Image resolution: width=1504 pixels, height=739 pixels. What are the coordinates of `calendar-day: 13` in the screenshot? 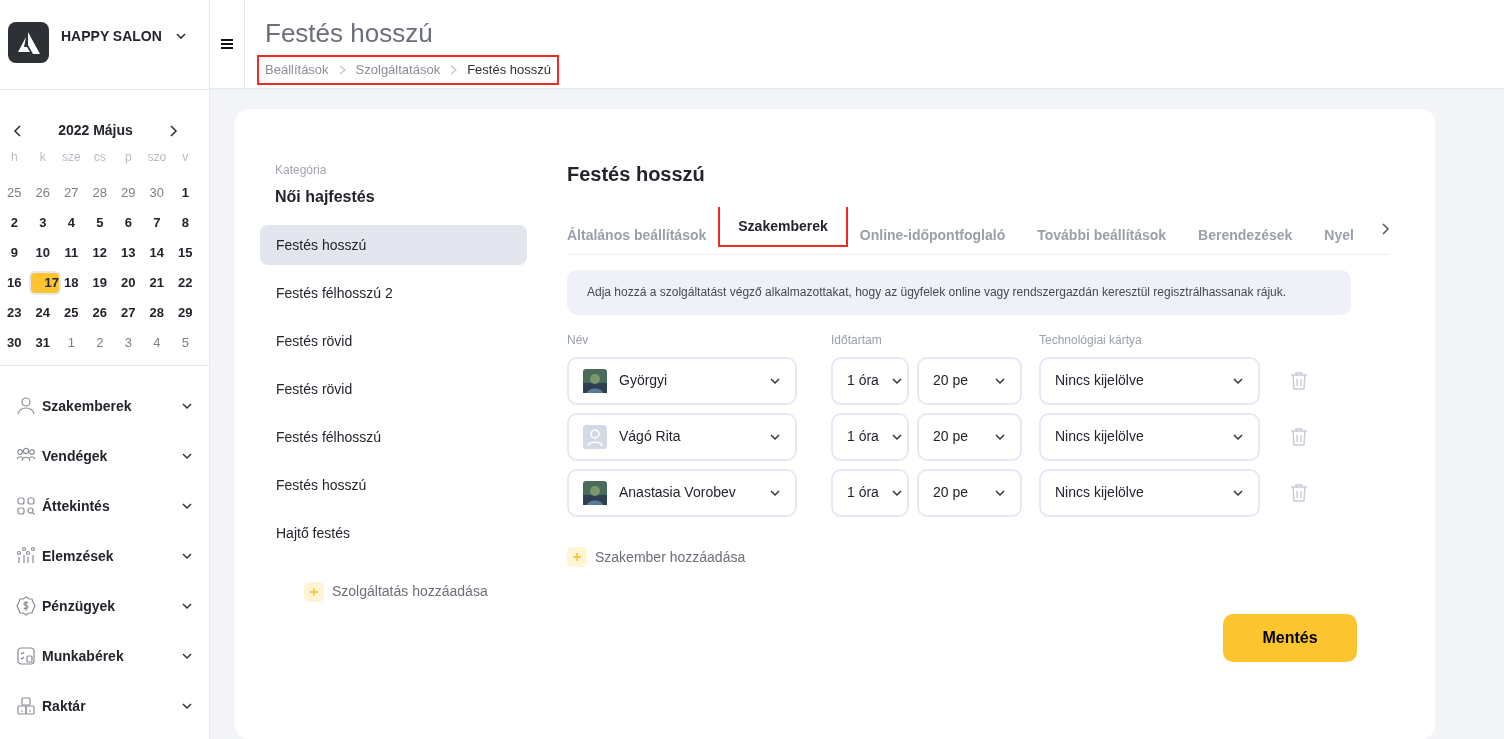 It's located at (128, 253).